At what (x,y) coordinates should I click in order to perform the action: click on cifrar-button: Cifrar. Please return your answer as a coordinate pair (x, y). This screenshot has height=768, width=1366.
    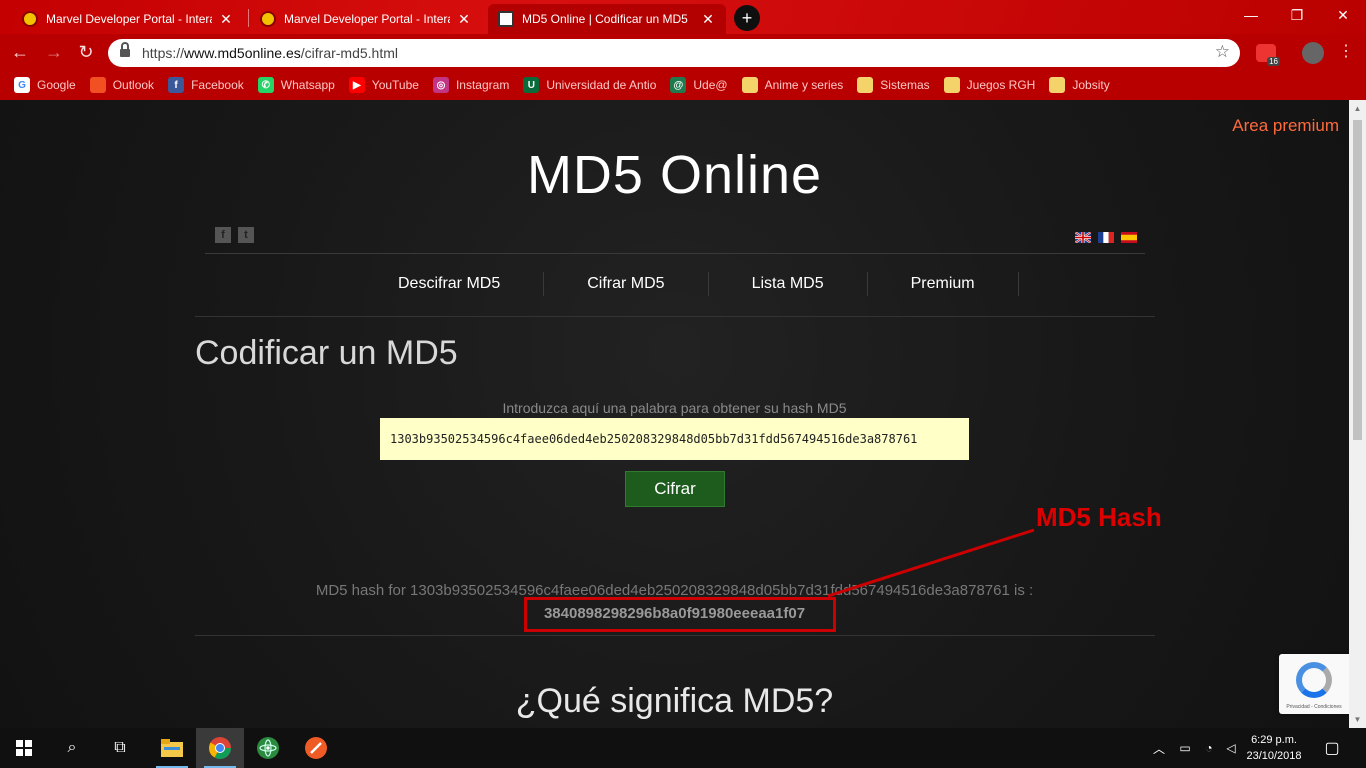
    Looking at the image, I should click on (675, 489).